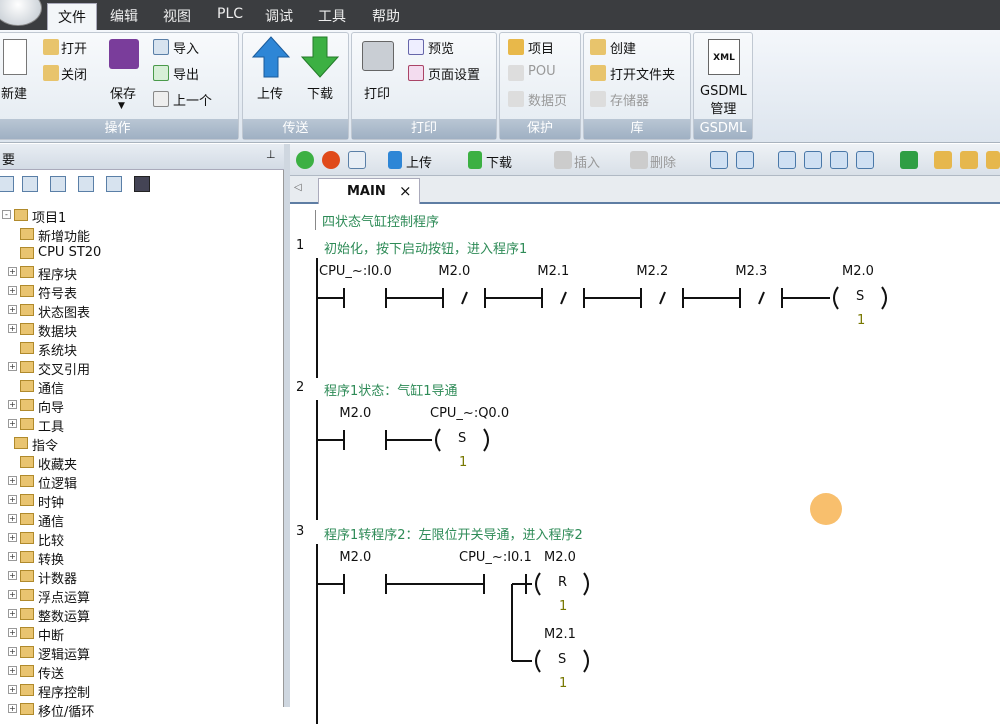  What do you see at coordinates (331, 160) in the screenshot?
I see `stop-icon` at bounding box center [331, 160].